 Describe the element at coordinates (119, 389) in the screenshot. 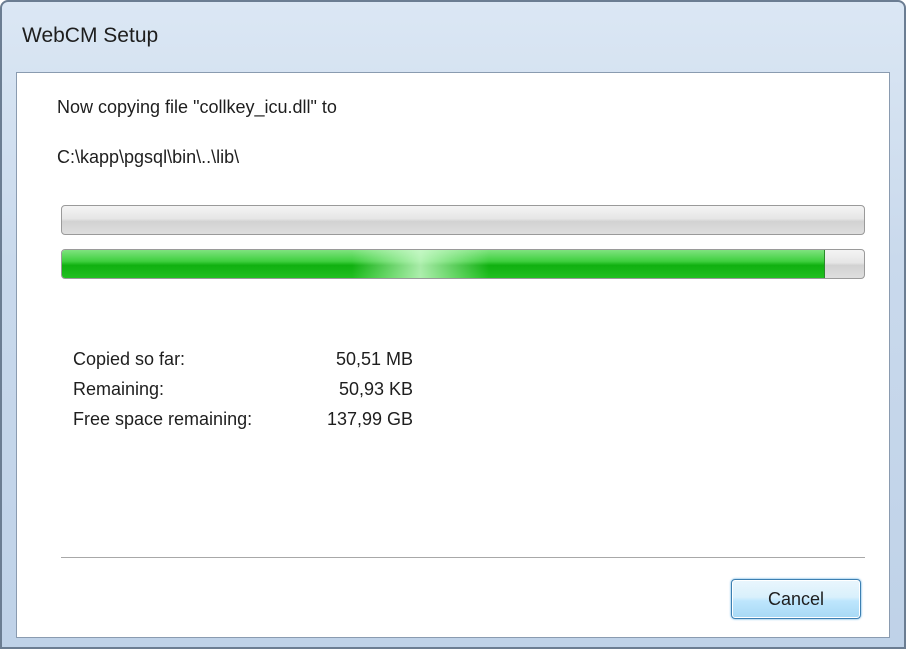

I see `stat-label: Remaining:` at that location.